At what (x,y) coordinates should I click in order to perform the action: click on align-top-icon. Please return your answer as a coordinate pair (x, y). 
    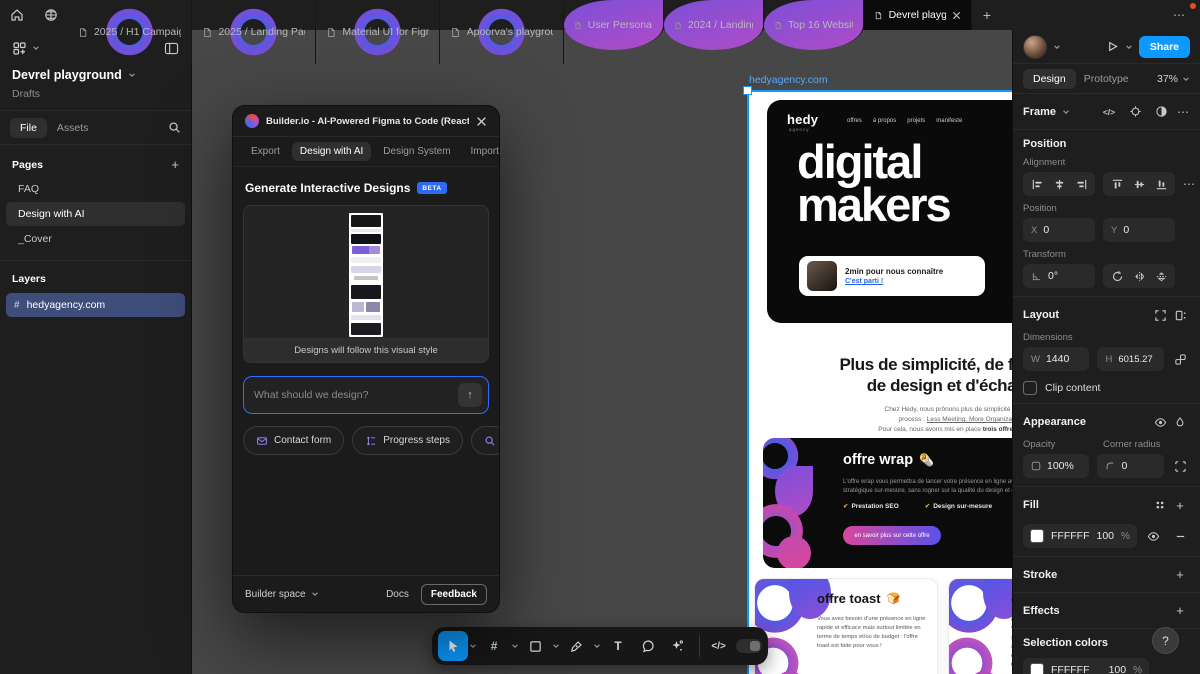
    Looking at the image, I should click on (1117, 184).